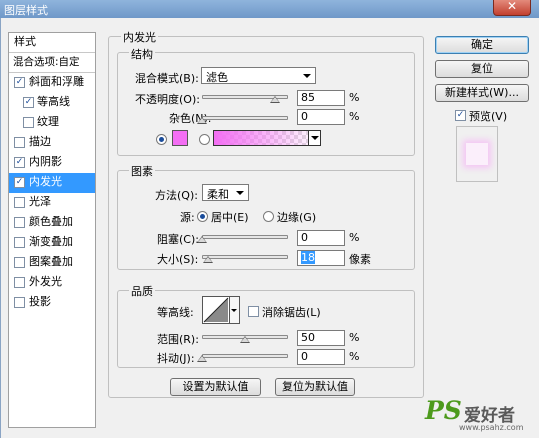  Describe the element at coordinates (45, 161) in the screenshot. I see `style-list-item-label: 内阴影` at that location.